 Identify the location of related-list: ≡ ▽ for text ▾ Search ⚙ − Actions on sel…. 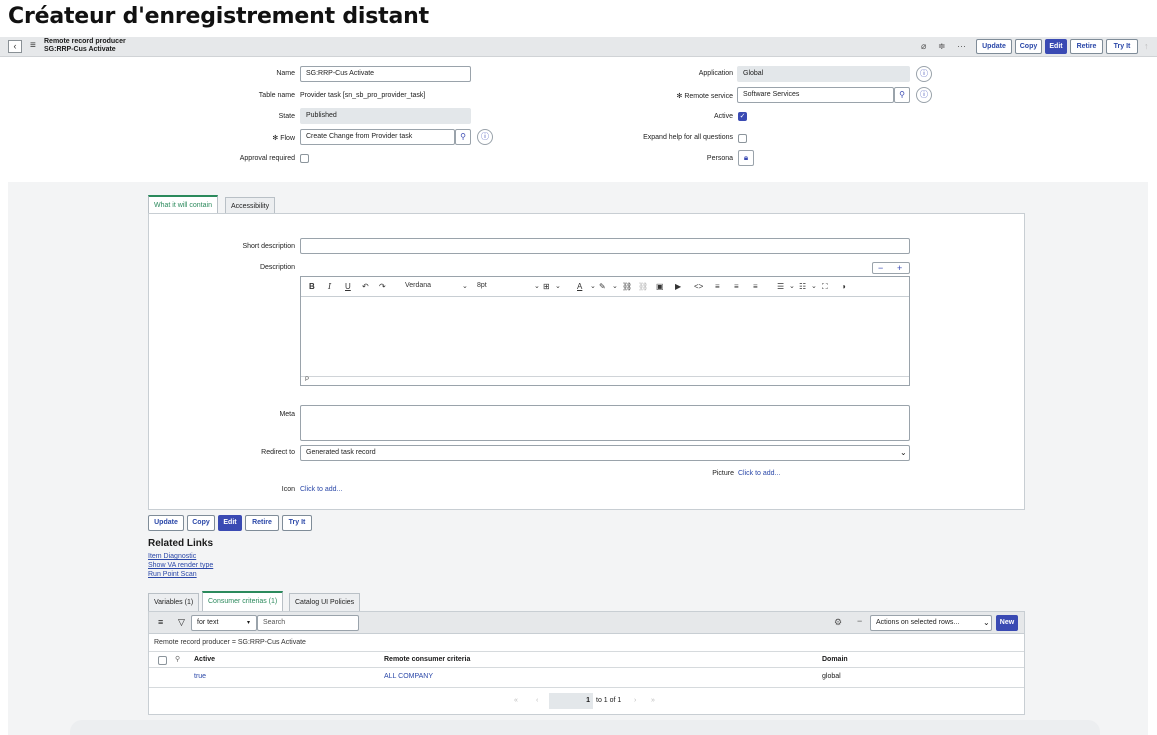
(586, 663).